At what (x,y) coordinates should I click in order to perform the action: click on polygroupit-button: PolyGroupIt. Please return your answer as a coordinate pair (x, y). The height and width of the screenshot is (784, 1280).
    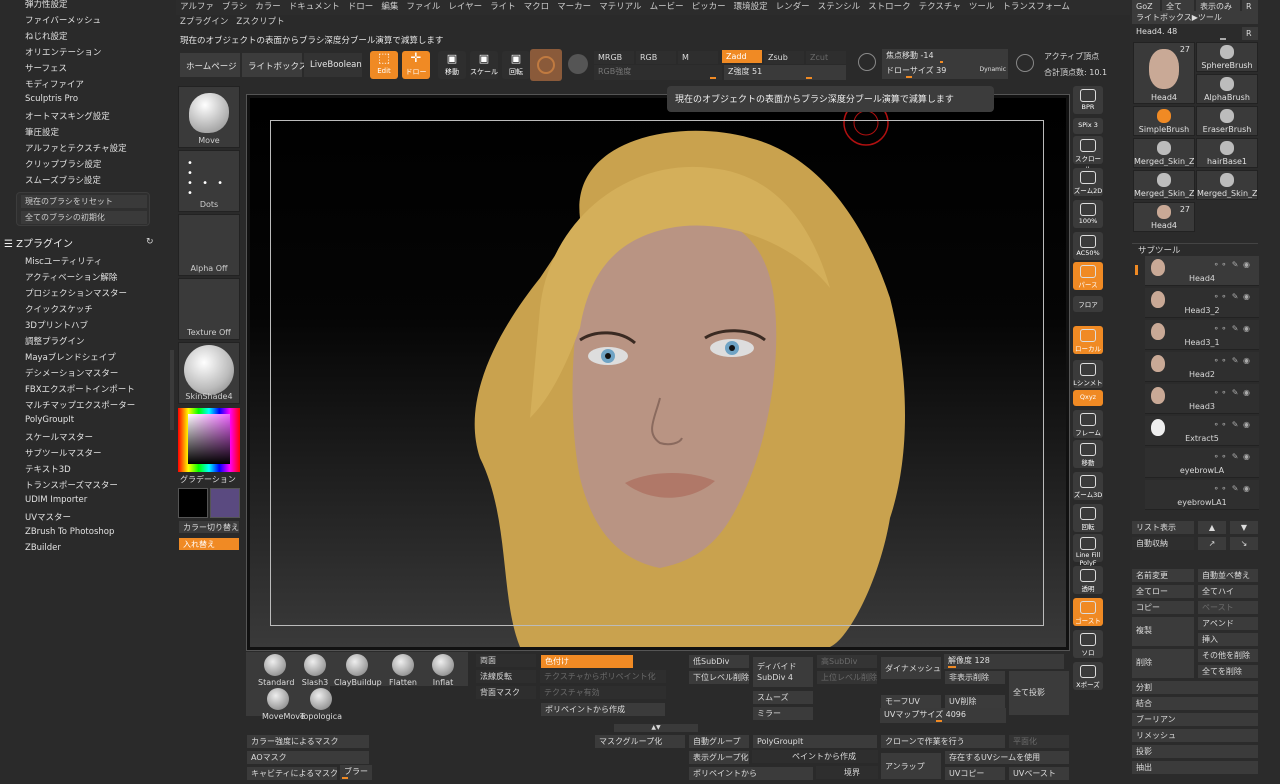
    Looking at the image, I should click on (815, 741).